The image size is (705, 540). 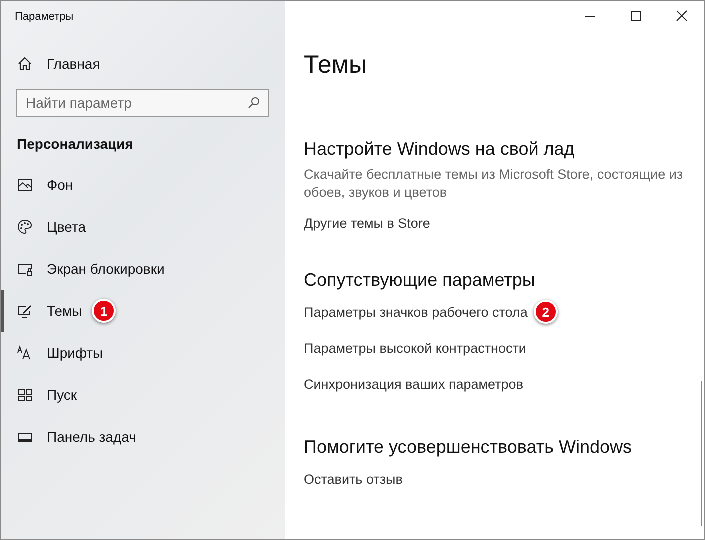 I want to click on scrollbar, so click(x=701, y=453).